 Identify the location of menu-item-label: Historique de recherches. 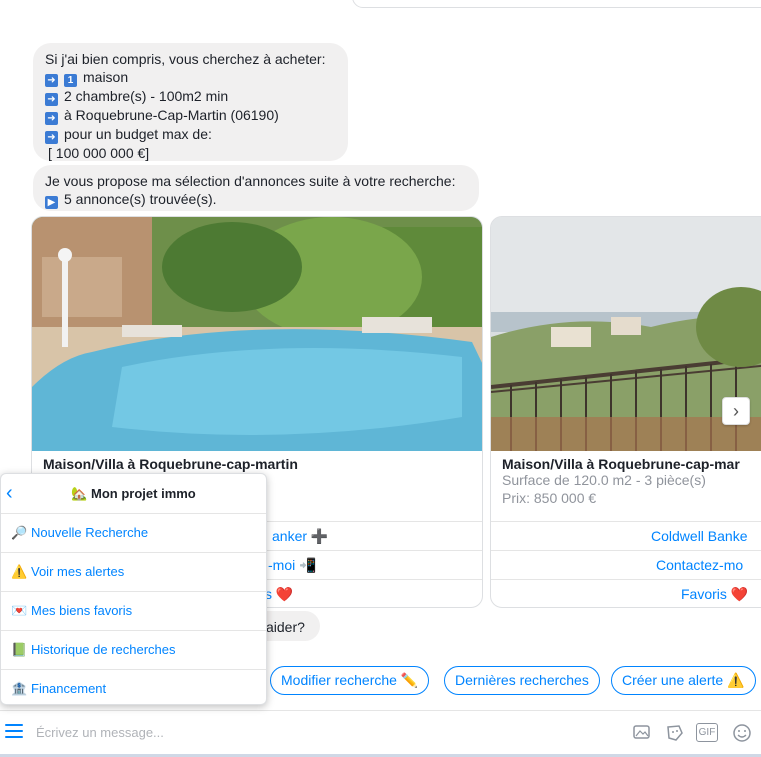
(103, 649).